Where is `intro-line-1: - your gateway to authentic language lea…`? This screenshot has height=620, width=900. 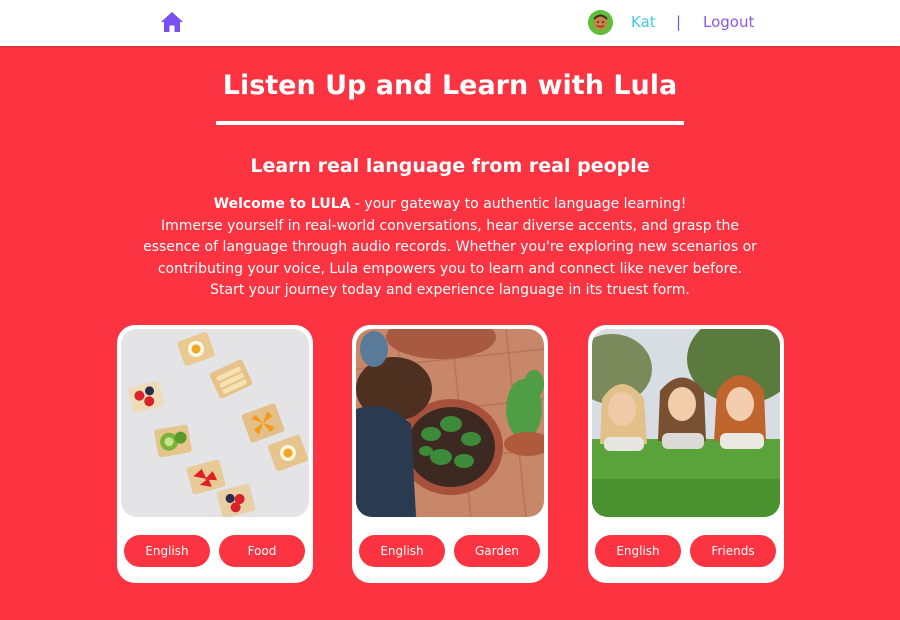
intro-line-1: - your gateway to authentic language lea… is located at coordinates (518, 204).